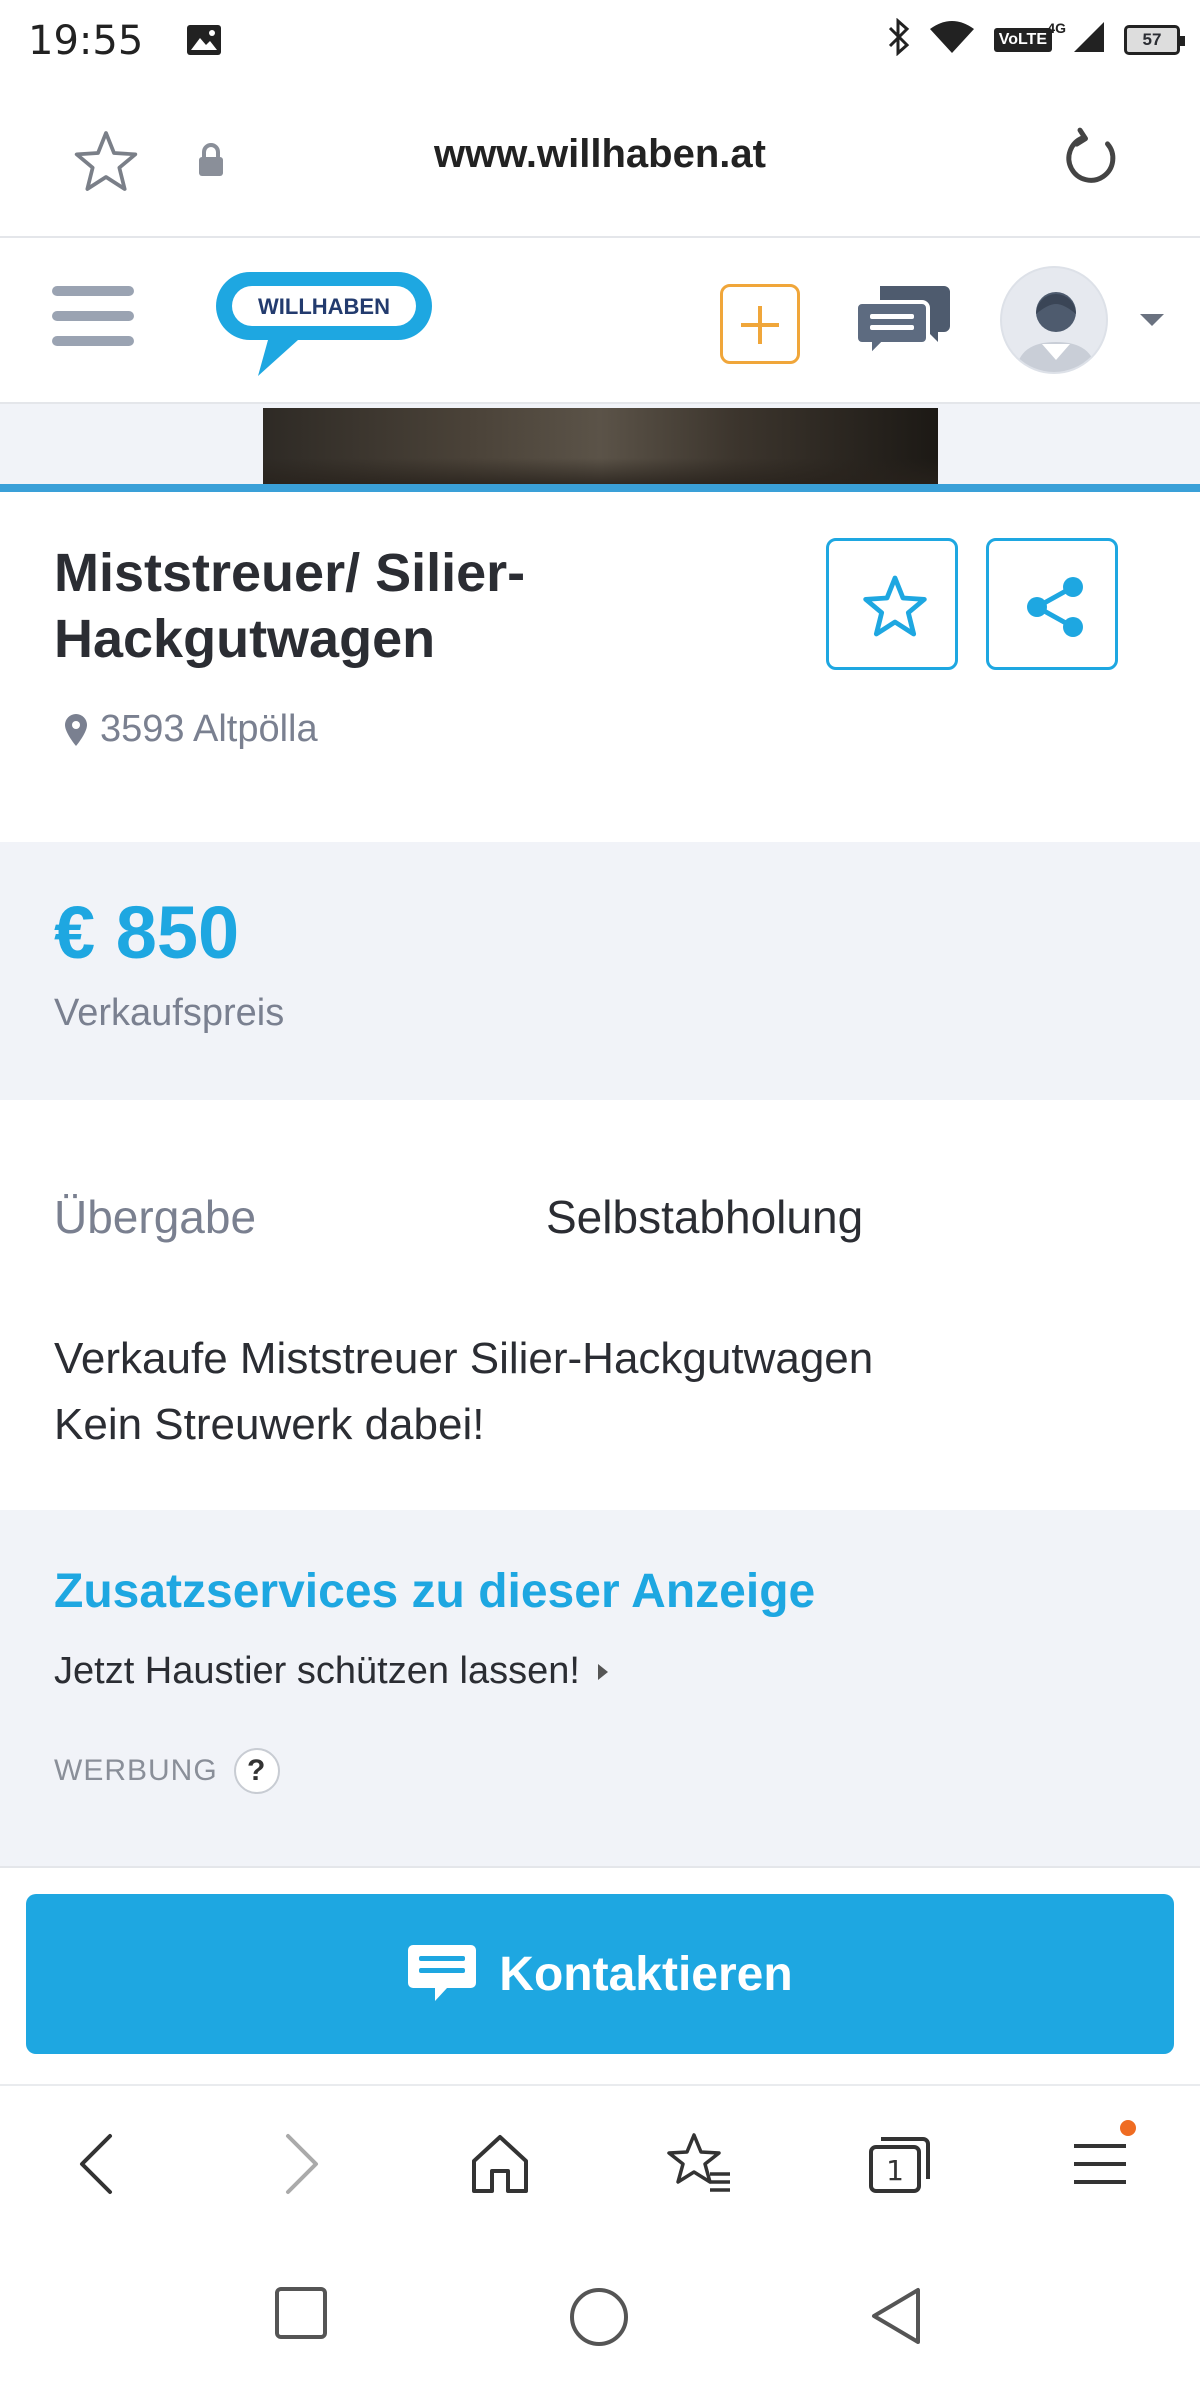 The image size is (1200, 2400). What do you see at coordinates (290, 606) in the screenshot?
I see `listing-title: Miststreuer/ Silier-Hackgutwagen` at bounding box center [290, 606].